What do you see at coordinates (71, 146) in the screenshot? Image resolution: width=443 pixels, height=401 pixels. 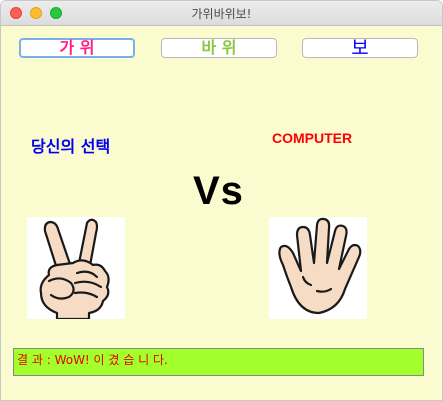 I see `user-choice-label: 당신의 선택` at bounding box center [71, 146].